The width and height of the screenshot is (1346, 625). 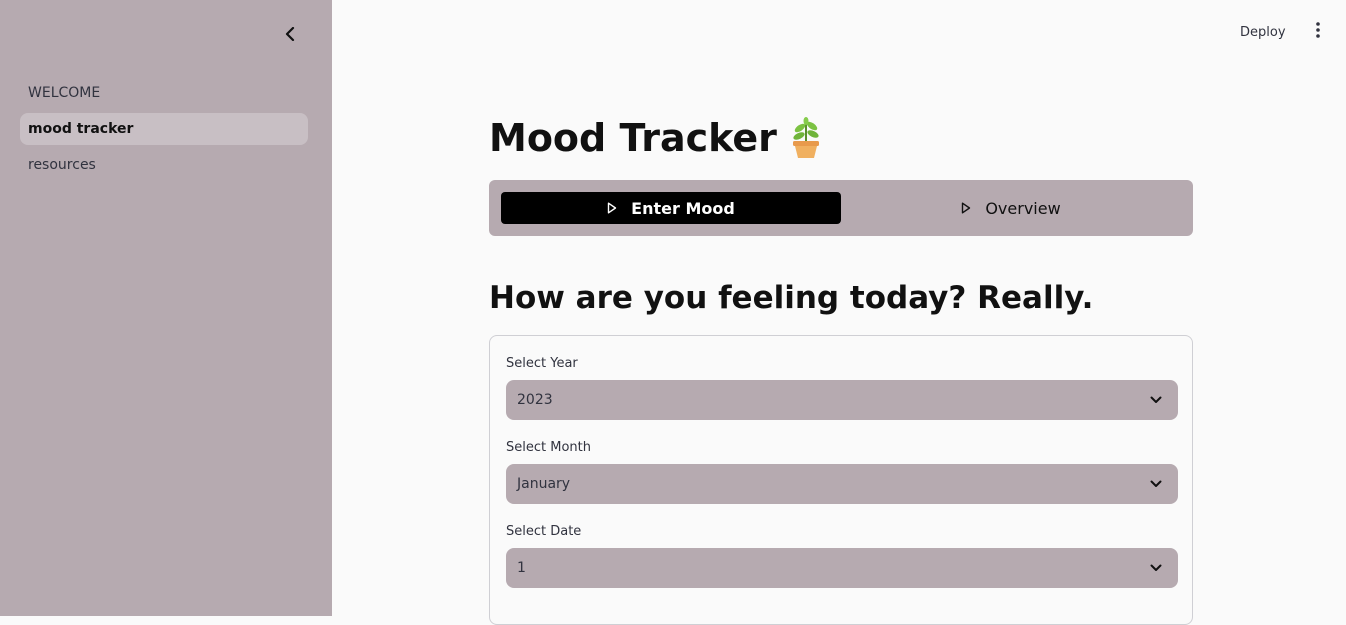 What do you see at coordinates (542, 363) in the screenshot?
I see `year-label: Select Year` at bounding box center [542, 363].